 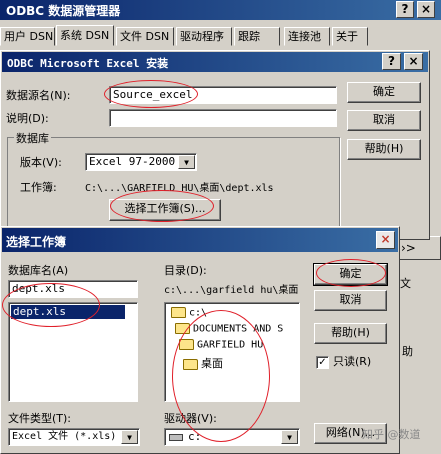 What do you see at coordinates (41, 162) in the screenshot?
I see `version-label: 版本(V):` at bounding box center [41, 162].